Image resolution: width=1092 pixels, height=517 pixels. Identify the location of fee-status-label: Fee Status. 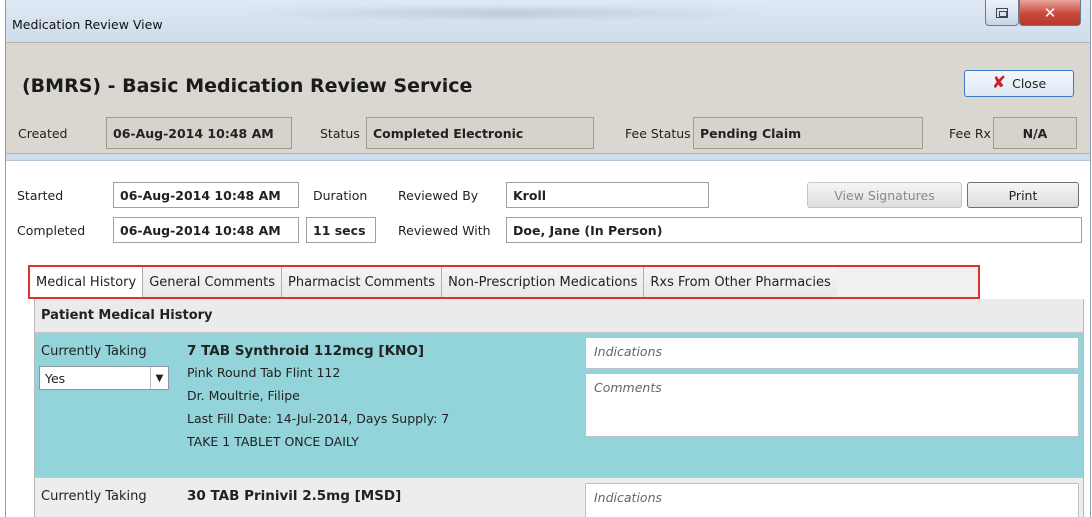
(658, 133).